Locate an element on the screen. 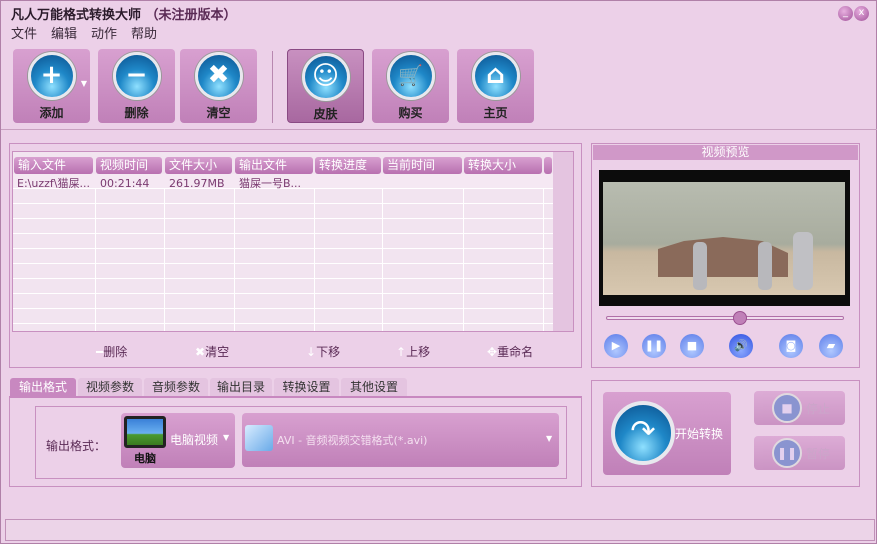  menu-action: 动作 is located at coordinates (104, 32).